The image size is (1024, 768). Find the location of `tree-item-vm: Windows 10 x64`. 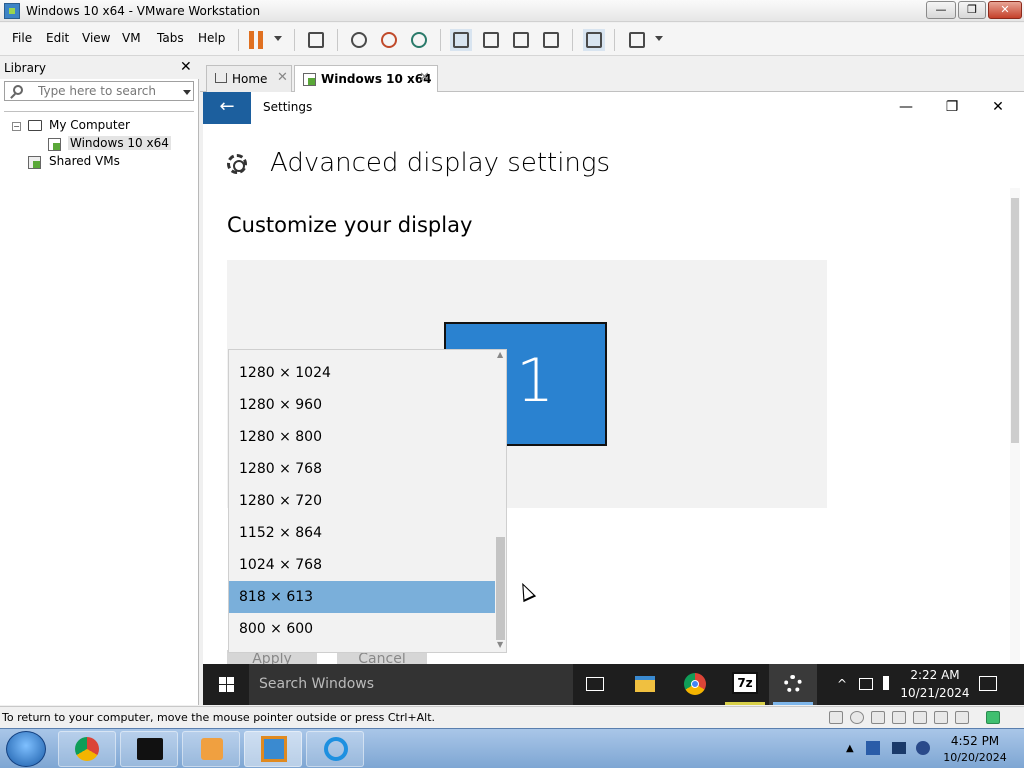

tree-item-vm: Windows 10 x64 is located at coordinates (94, 145).